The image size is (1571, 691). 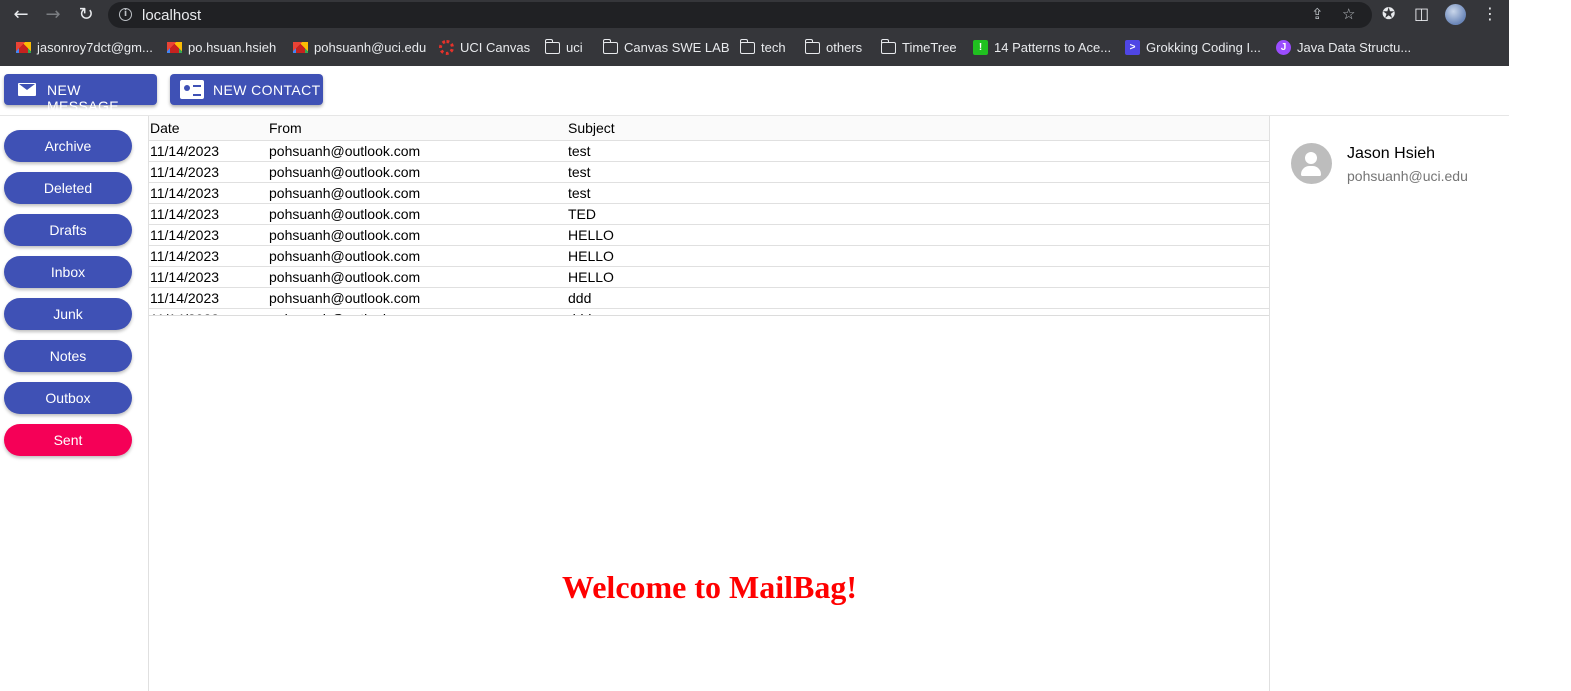 What do you see at coordinates (68, 314) in the screenshot?
I see `folder-button-junk: Junk` at bounding box center [68, 314].